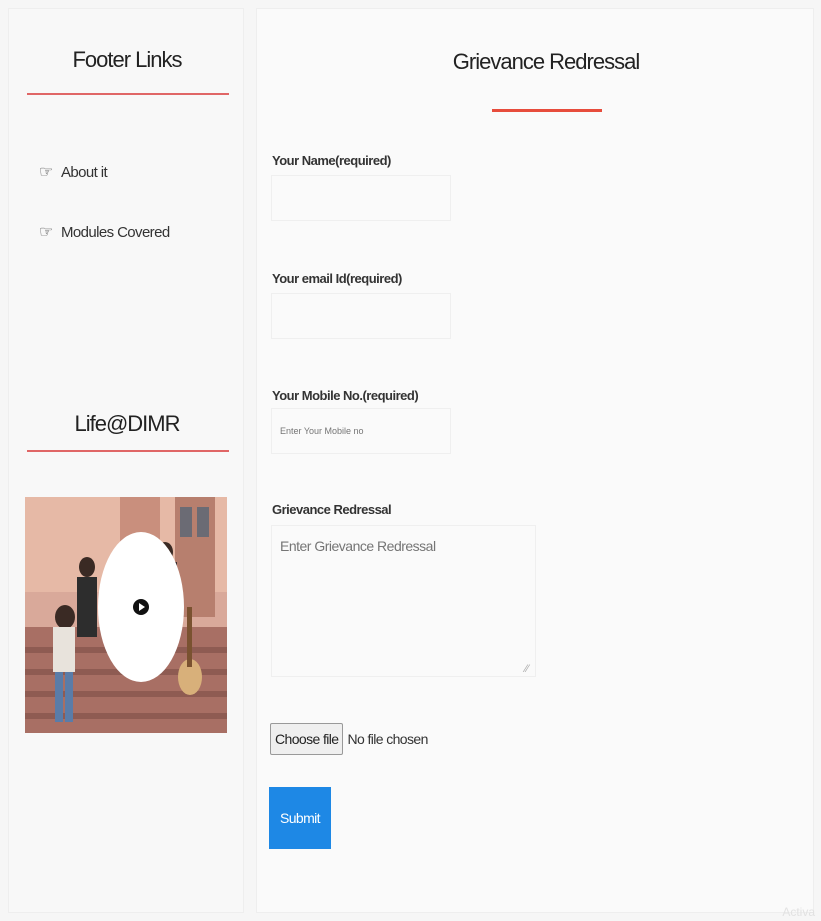 The image size is (821, 921). What do you see at coordinates (84, 172) in the screenshot?
I see `footer-link-label: About it` at bounding box center [84, 172].